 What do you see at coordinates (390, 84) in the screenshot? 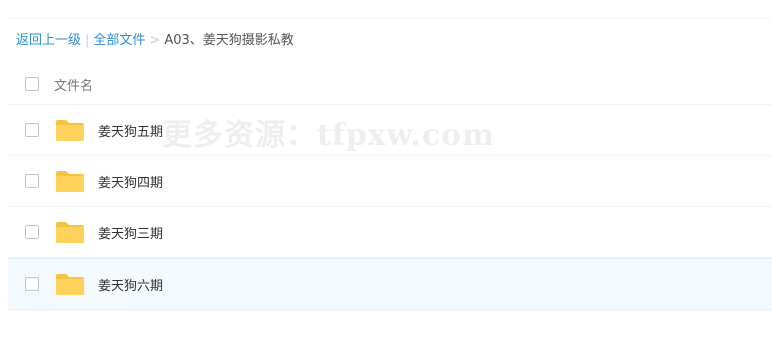
I see `file-list-header: 文件名` at bounding box center [390, 84].